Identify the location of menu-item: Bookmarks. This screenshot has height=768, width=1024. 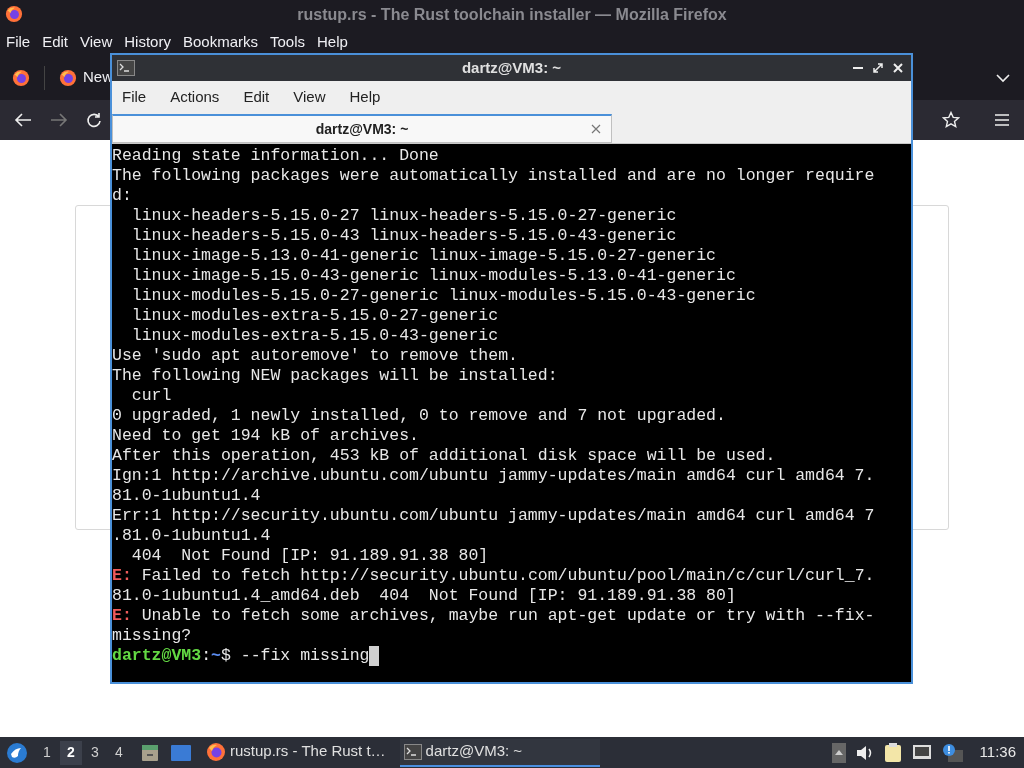
(220, 42).